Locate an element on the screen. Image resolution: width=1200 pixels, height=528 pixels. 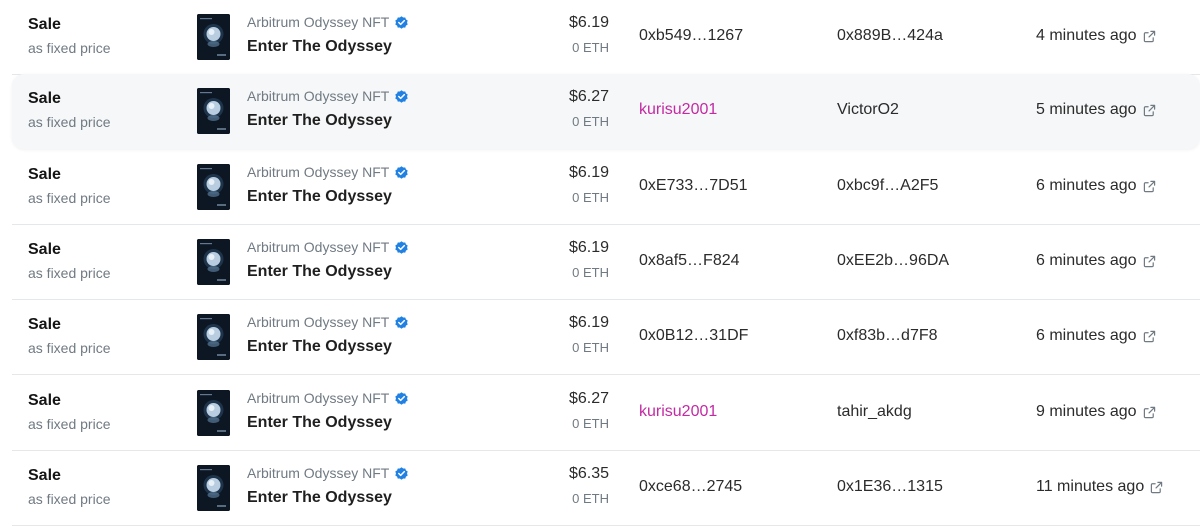
from-address: 0xE733…7D51 is located at coordinates (693, 186).